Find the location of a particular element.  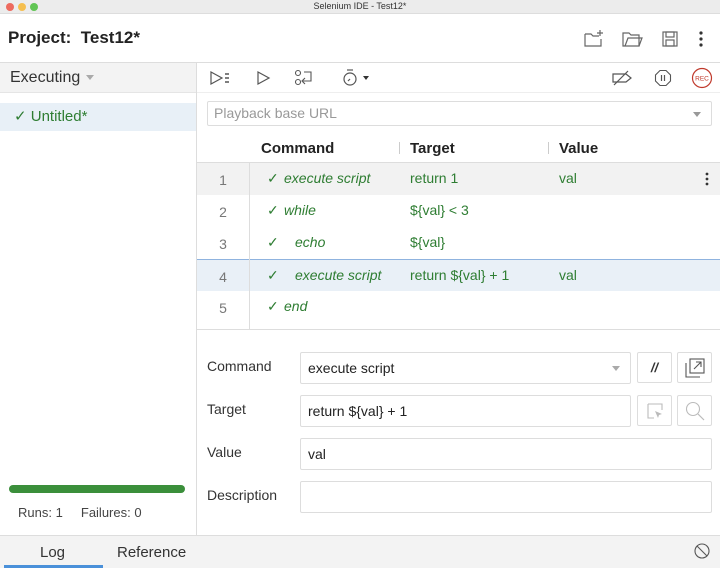

playback-base-url-input: Playback base URL is located at coordinates (459, 113).